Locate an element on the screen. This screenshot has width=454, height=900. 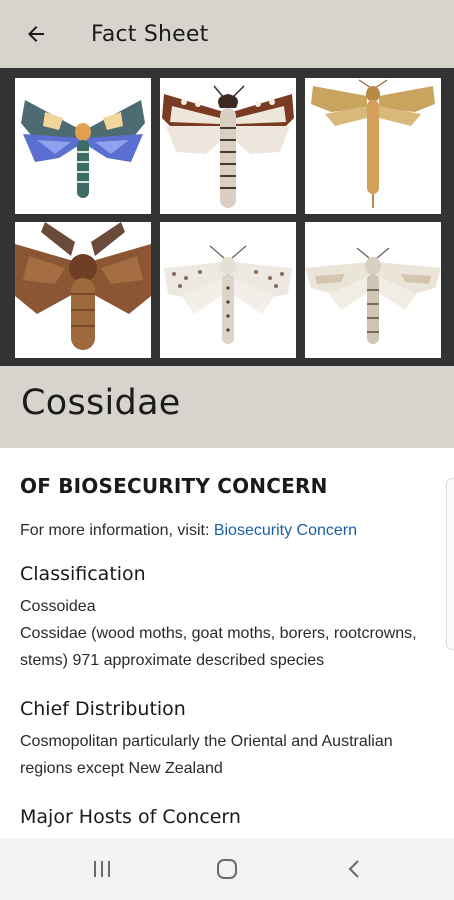
system-back-button is located at coordinates (355, 869).